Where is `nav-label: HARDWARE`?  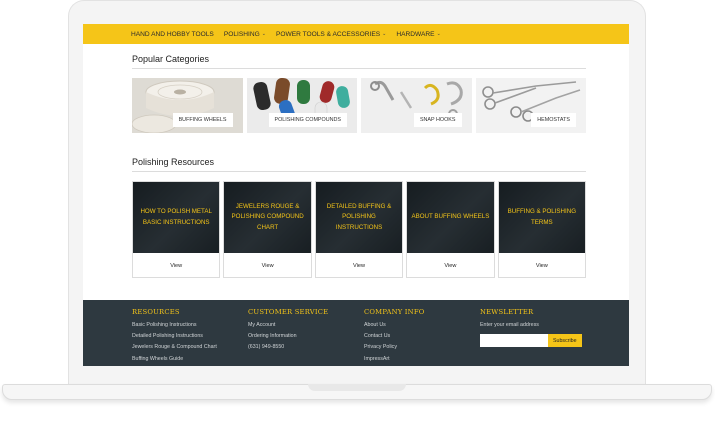 nav-label: HARDWARE is located at coordinates (415, 34).